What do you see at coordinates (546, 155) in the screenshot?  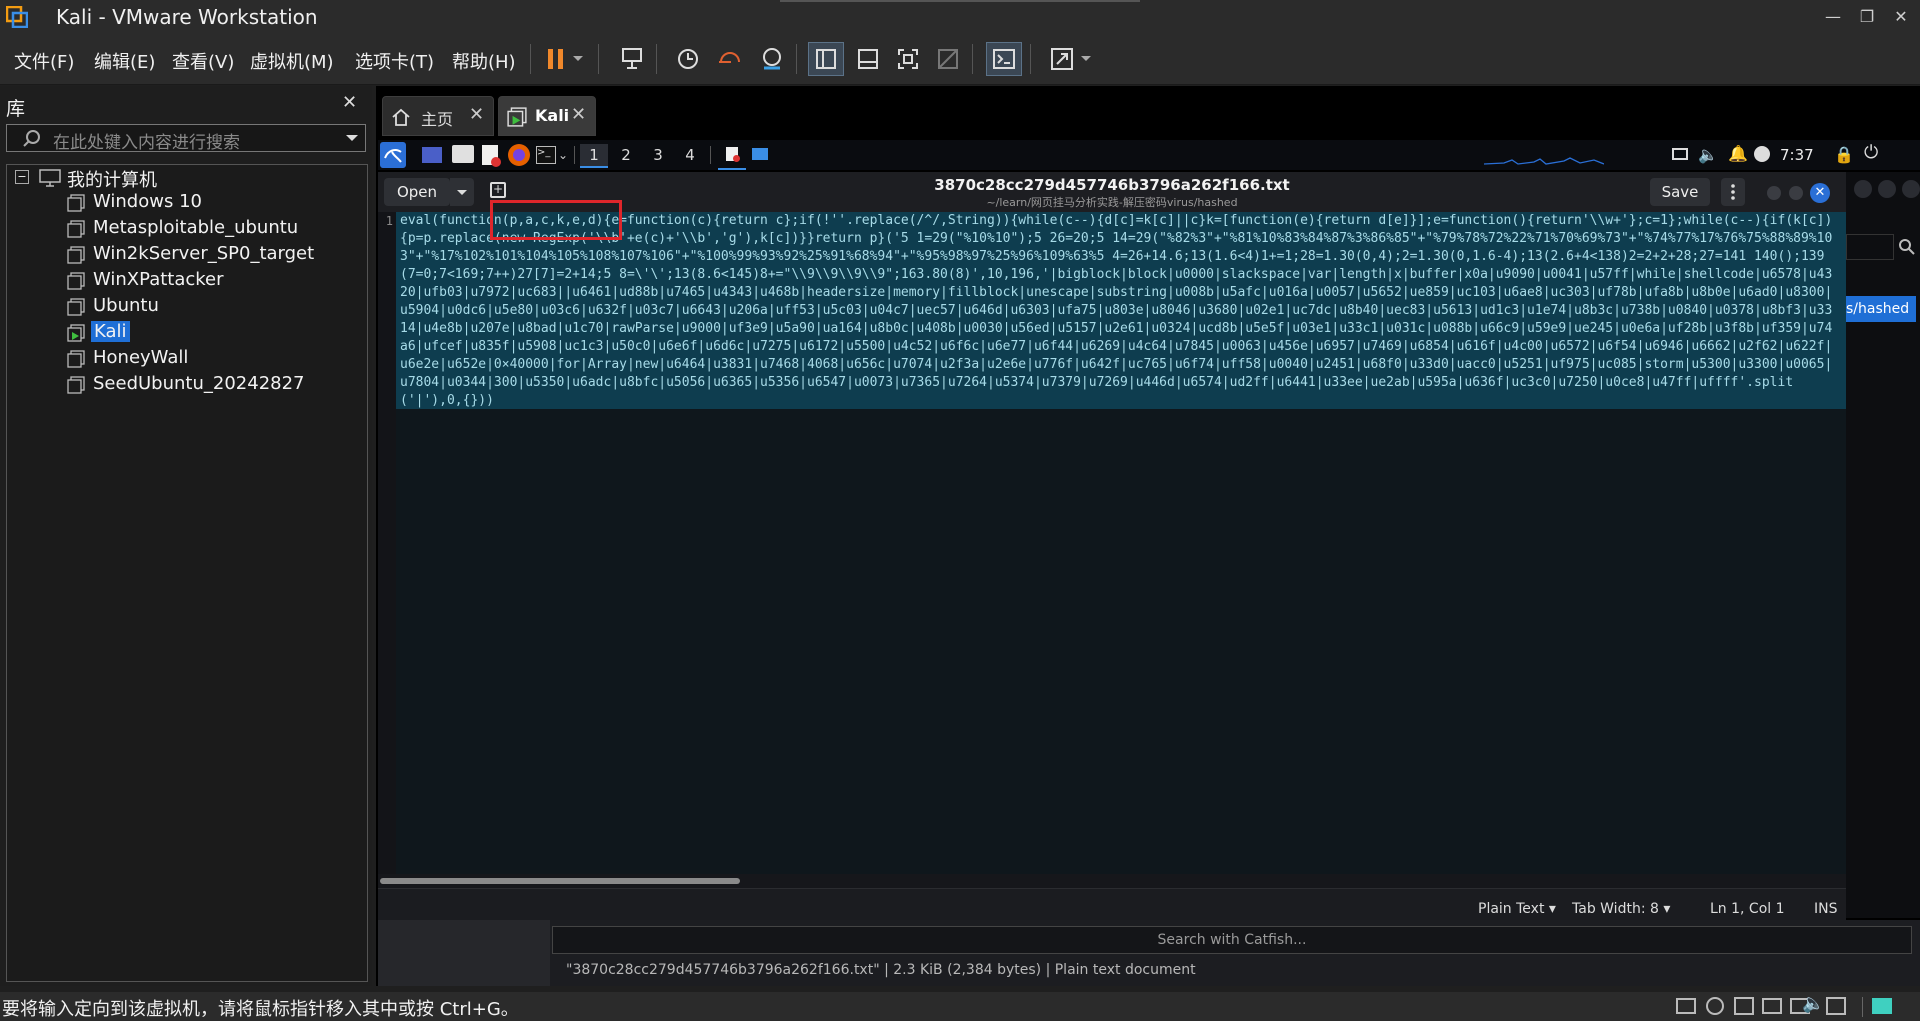 I see `terminal-icon: >_` at bounding box center [546, 155].